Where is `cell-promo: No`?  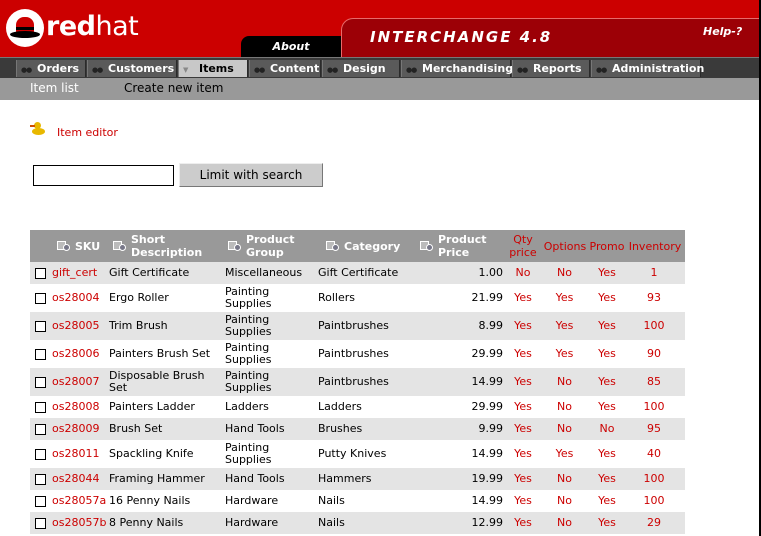
cell-promo: No is located at coordinates (607, 428).